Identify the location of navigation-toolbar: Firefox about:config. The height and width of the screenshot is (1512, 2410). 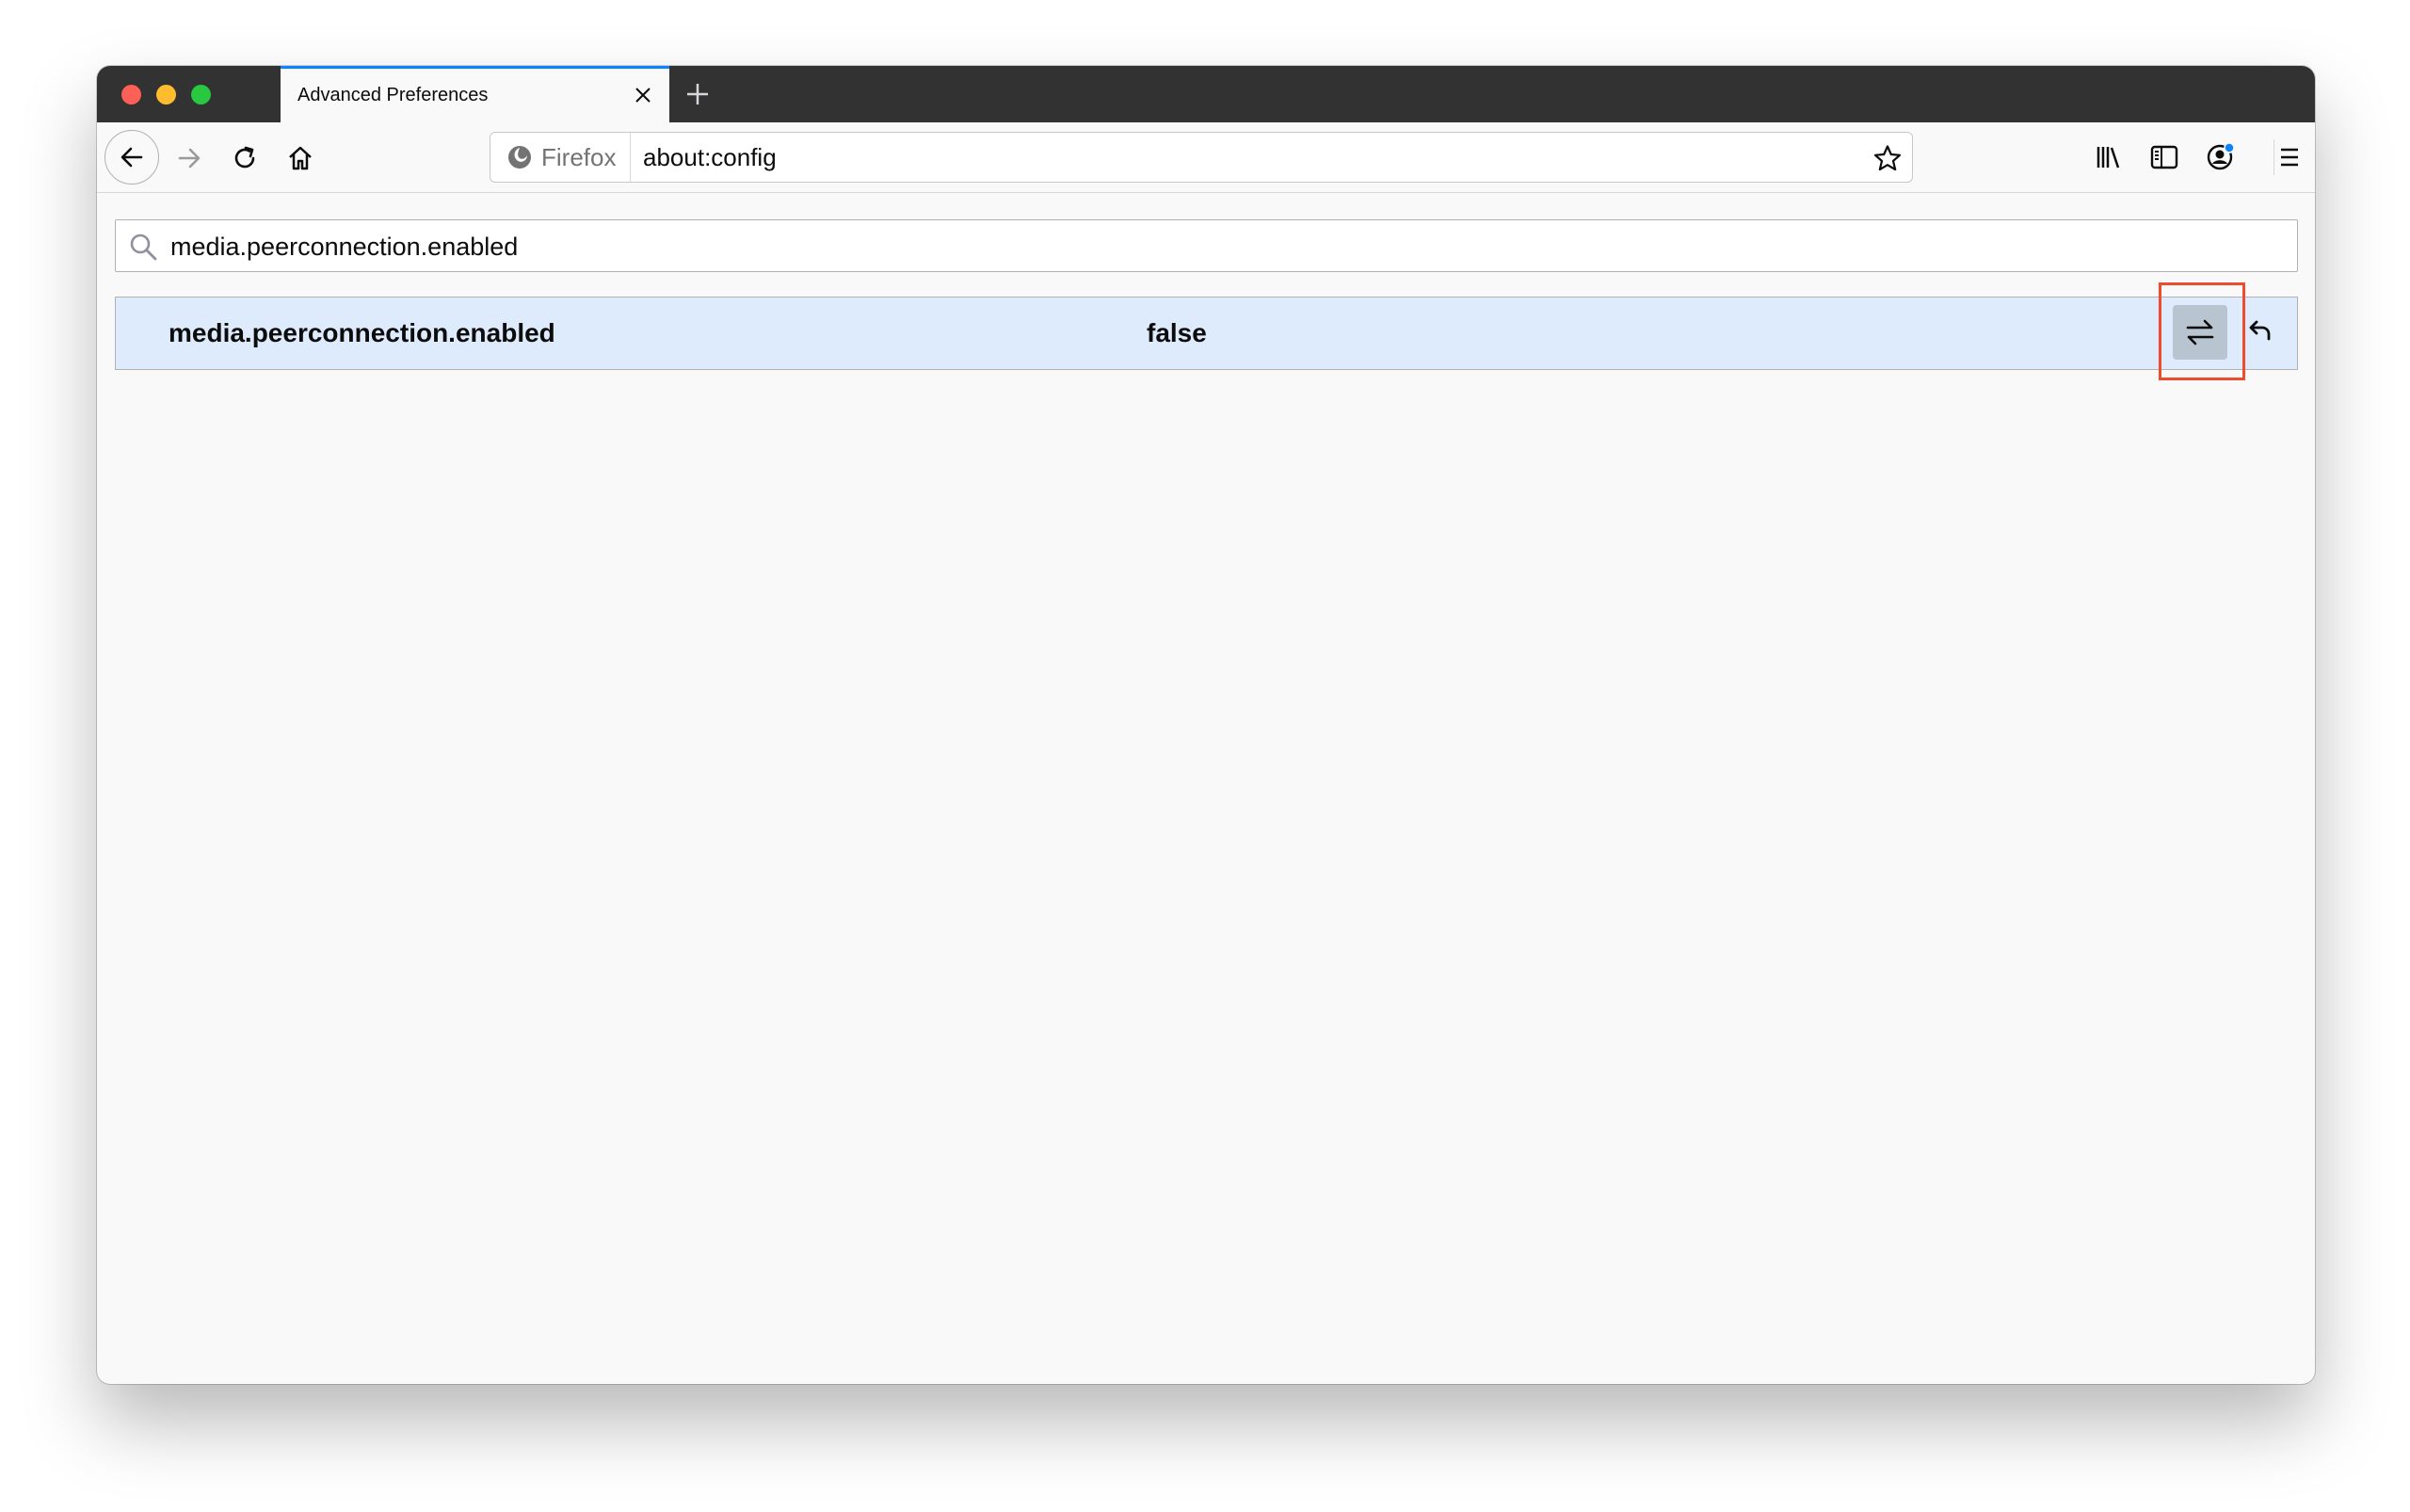
(1206, 157).